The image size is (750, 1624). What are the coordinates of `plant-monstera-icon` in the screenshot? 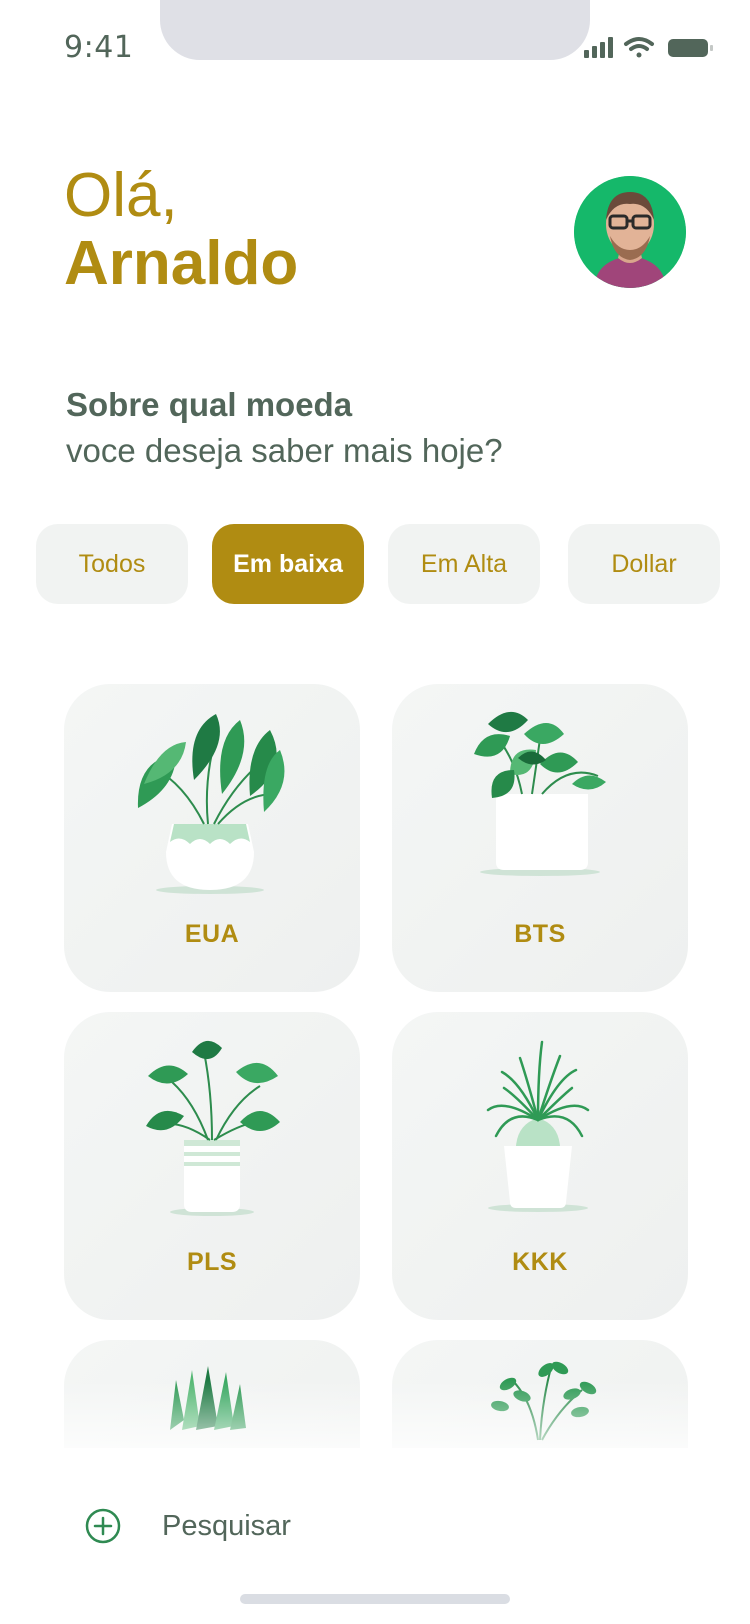 It's located at (213, 1128).